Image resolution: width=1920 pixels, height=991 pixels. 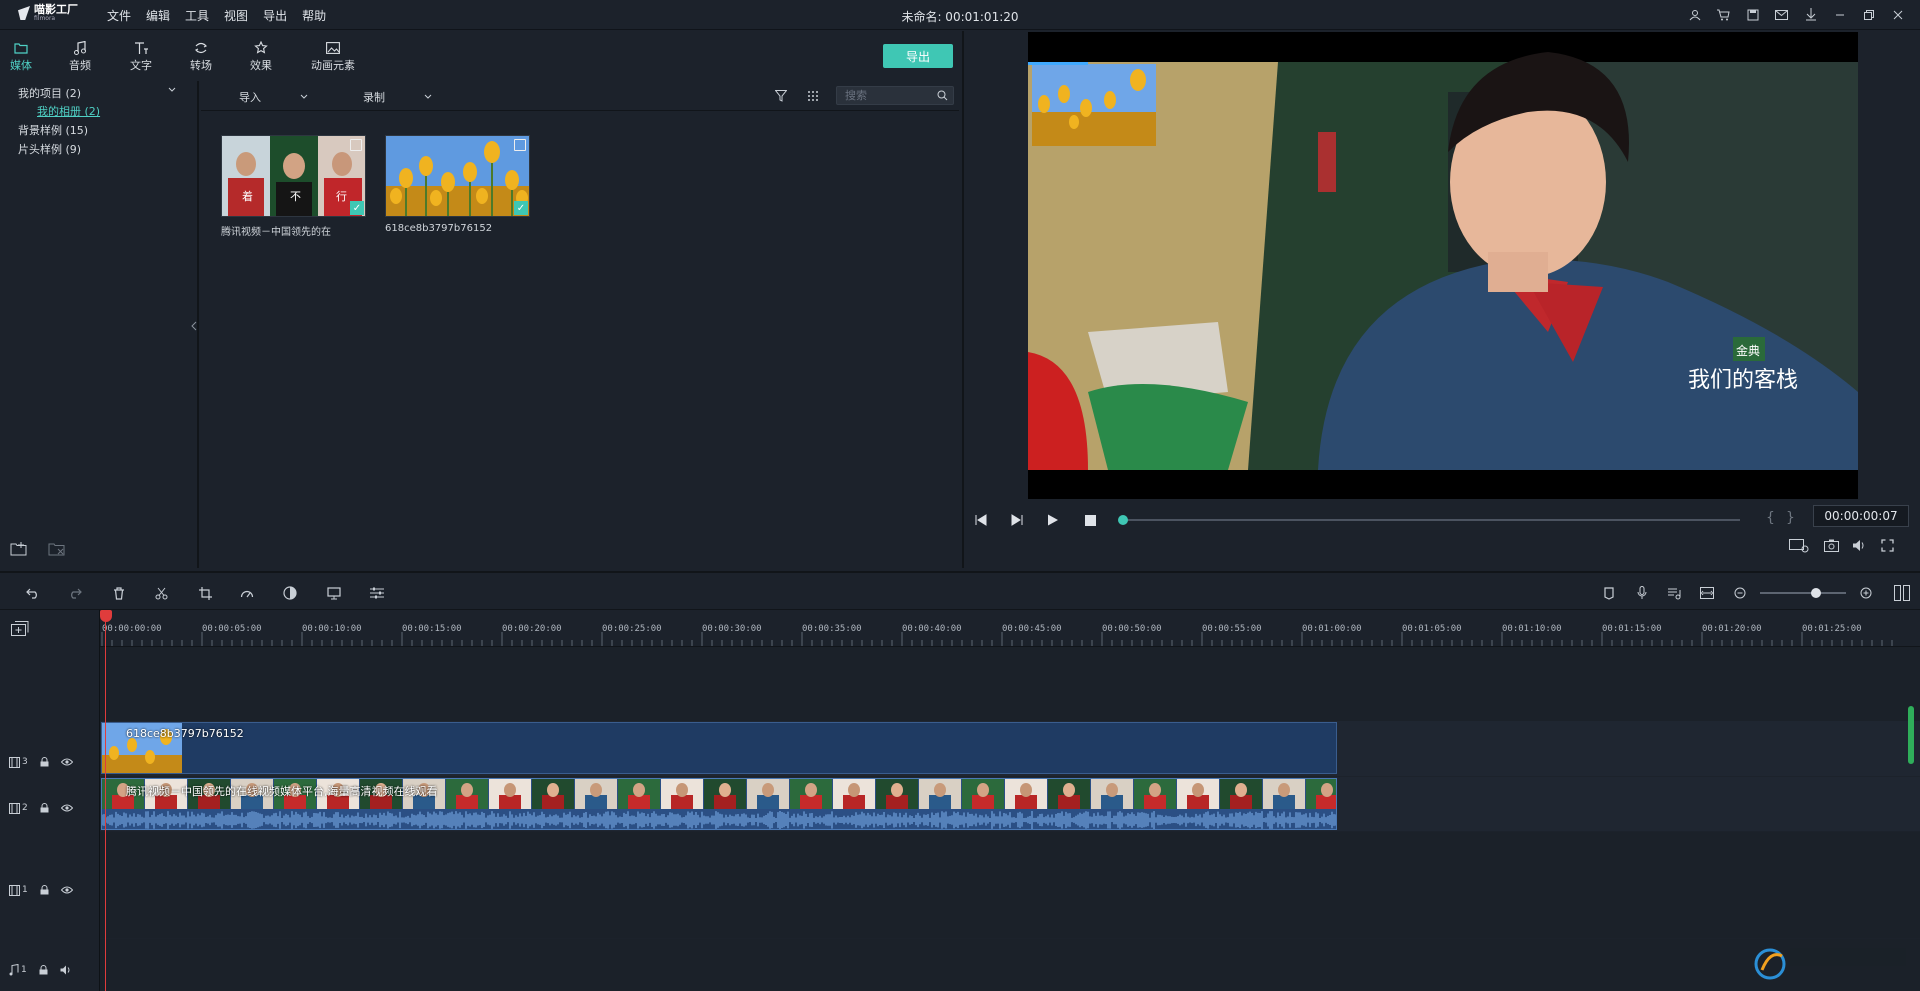 I want to click on folder-tree: 我的项目 (2) 我的相册 (2) 背景样例 (15) 片头样例 (9), so click(x=99, y=324).